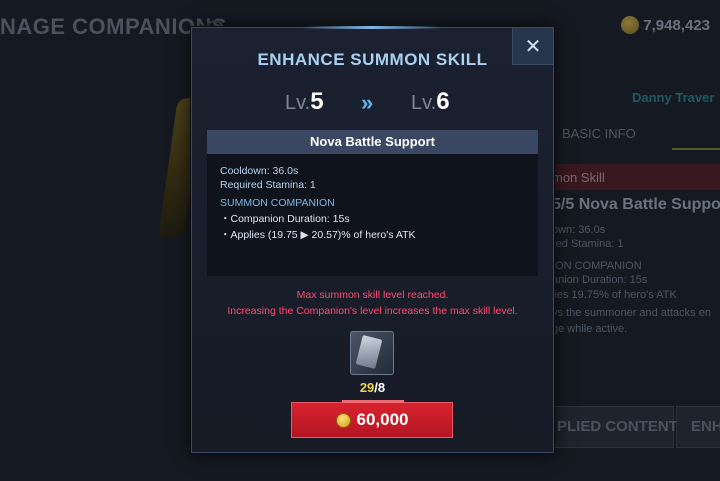  What do you see at coordinates (382, 419) in the screenshot?
I see `price-value: 60,000` at bounding box center [382, 419].